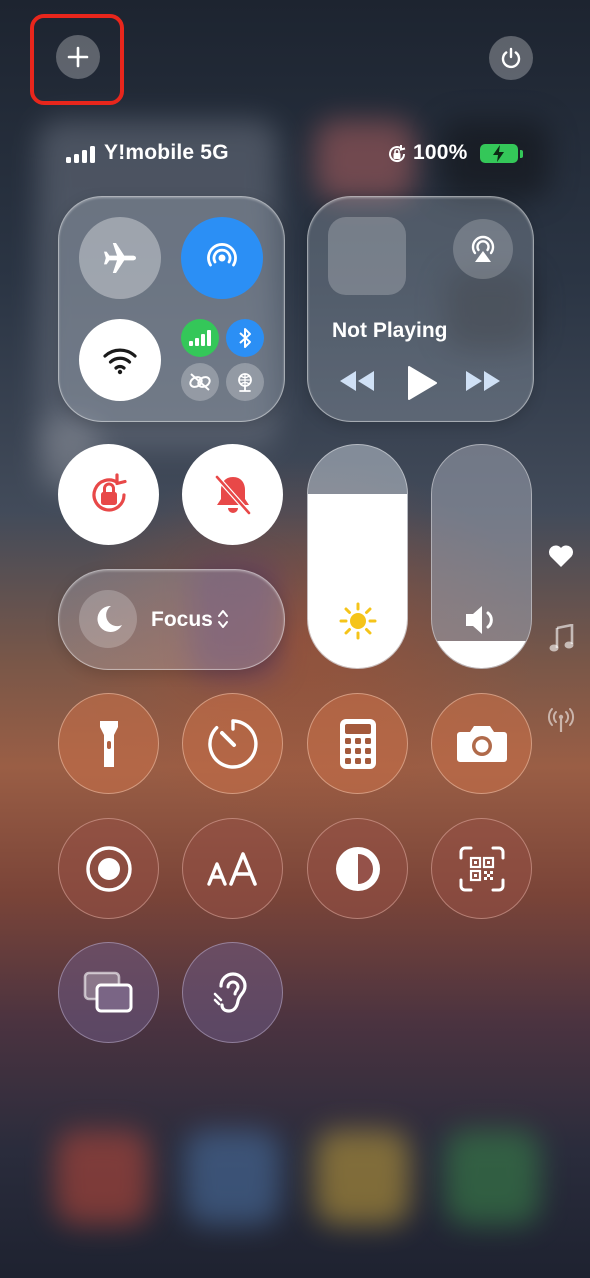 The height and width of the screenshot is (1278, 590). What do you see at coordinates (422, 383) in the screenshot?
I see `play-icon` at bounding box center [422, 383].